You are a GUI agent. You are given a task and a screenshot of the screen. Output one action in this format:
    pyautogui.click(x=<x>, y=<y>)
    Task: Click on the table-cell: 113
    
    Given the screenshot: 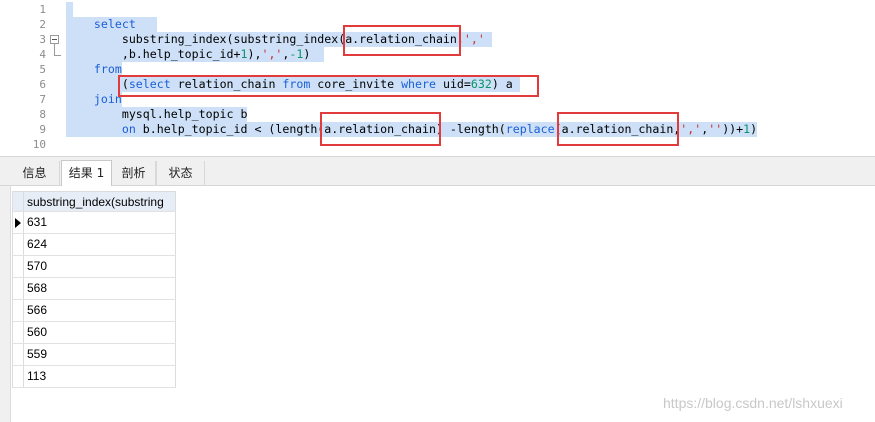 What is the action you would take?
    pyautogui.click(x=100, y=376)
    